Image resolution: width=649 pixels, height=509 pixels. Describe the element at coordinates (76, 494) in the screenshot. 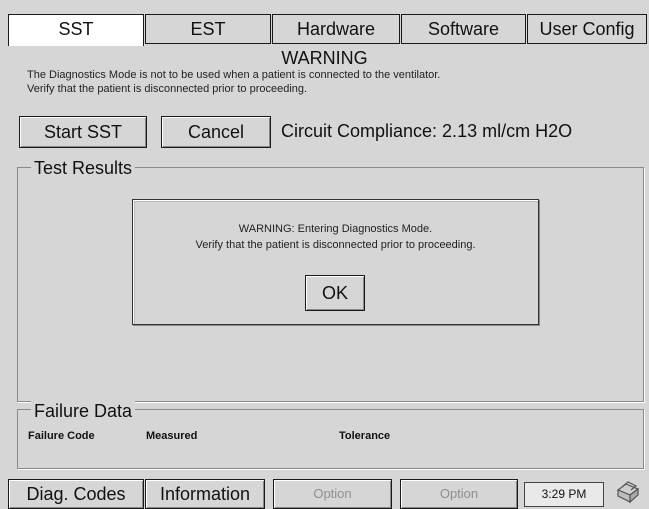

I see `diag-codes-button: Diag. Codes` at that location.